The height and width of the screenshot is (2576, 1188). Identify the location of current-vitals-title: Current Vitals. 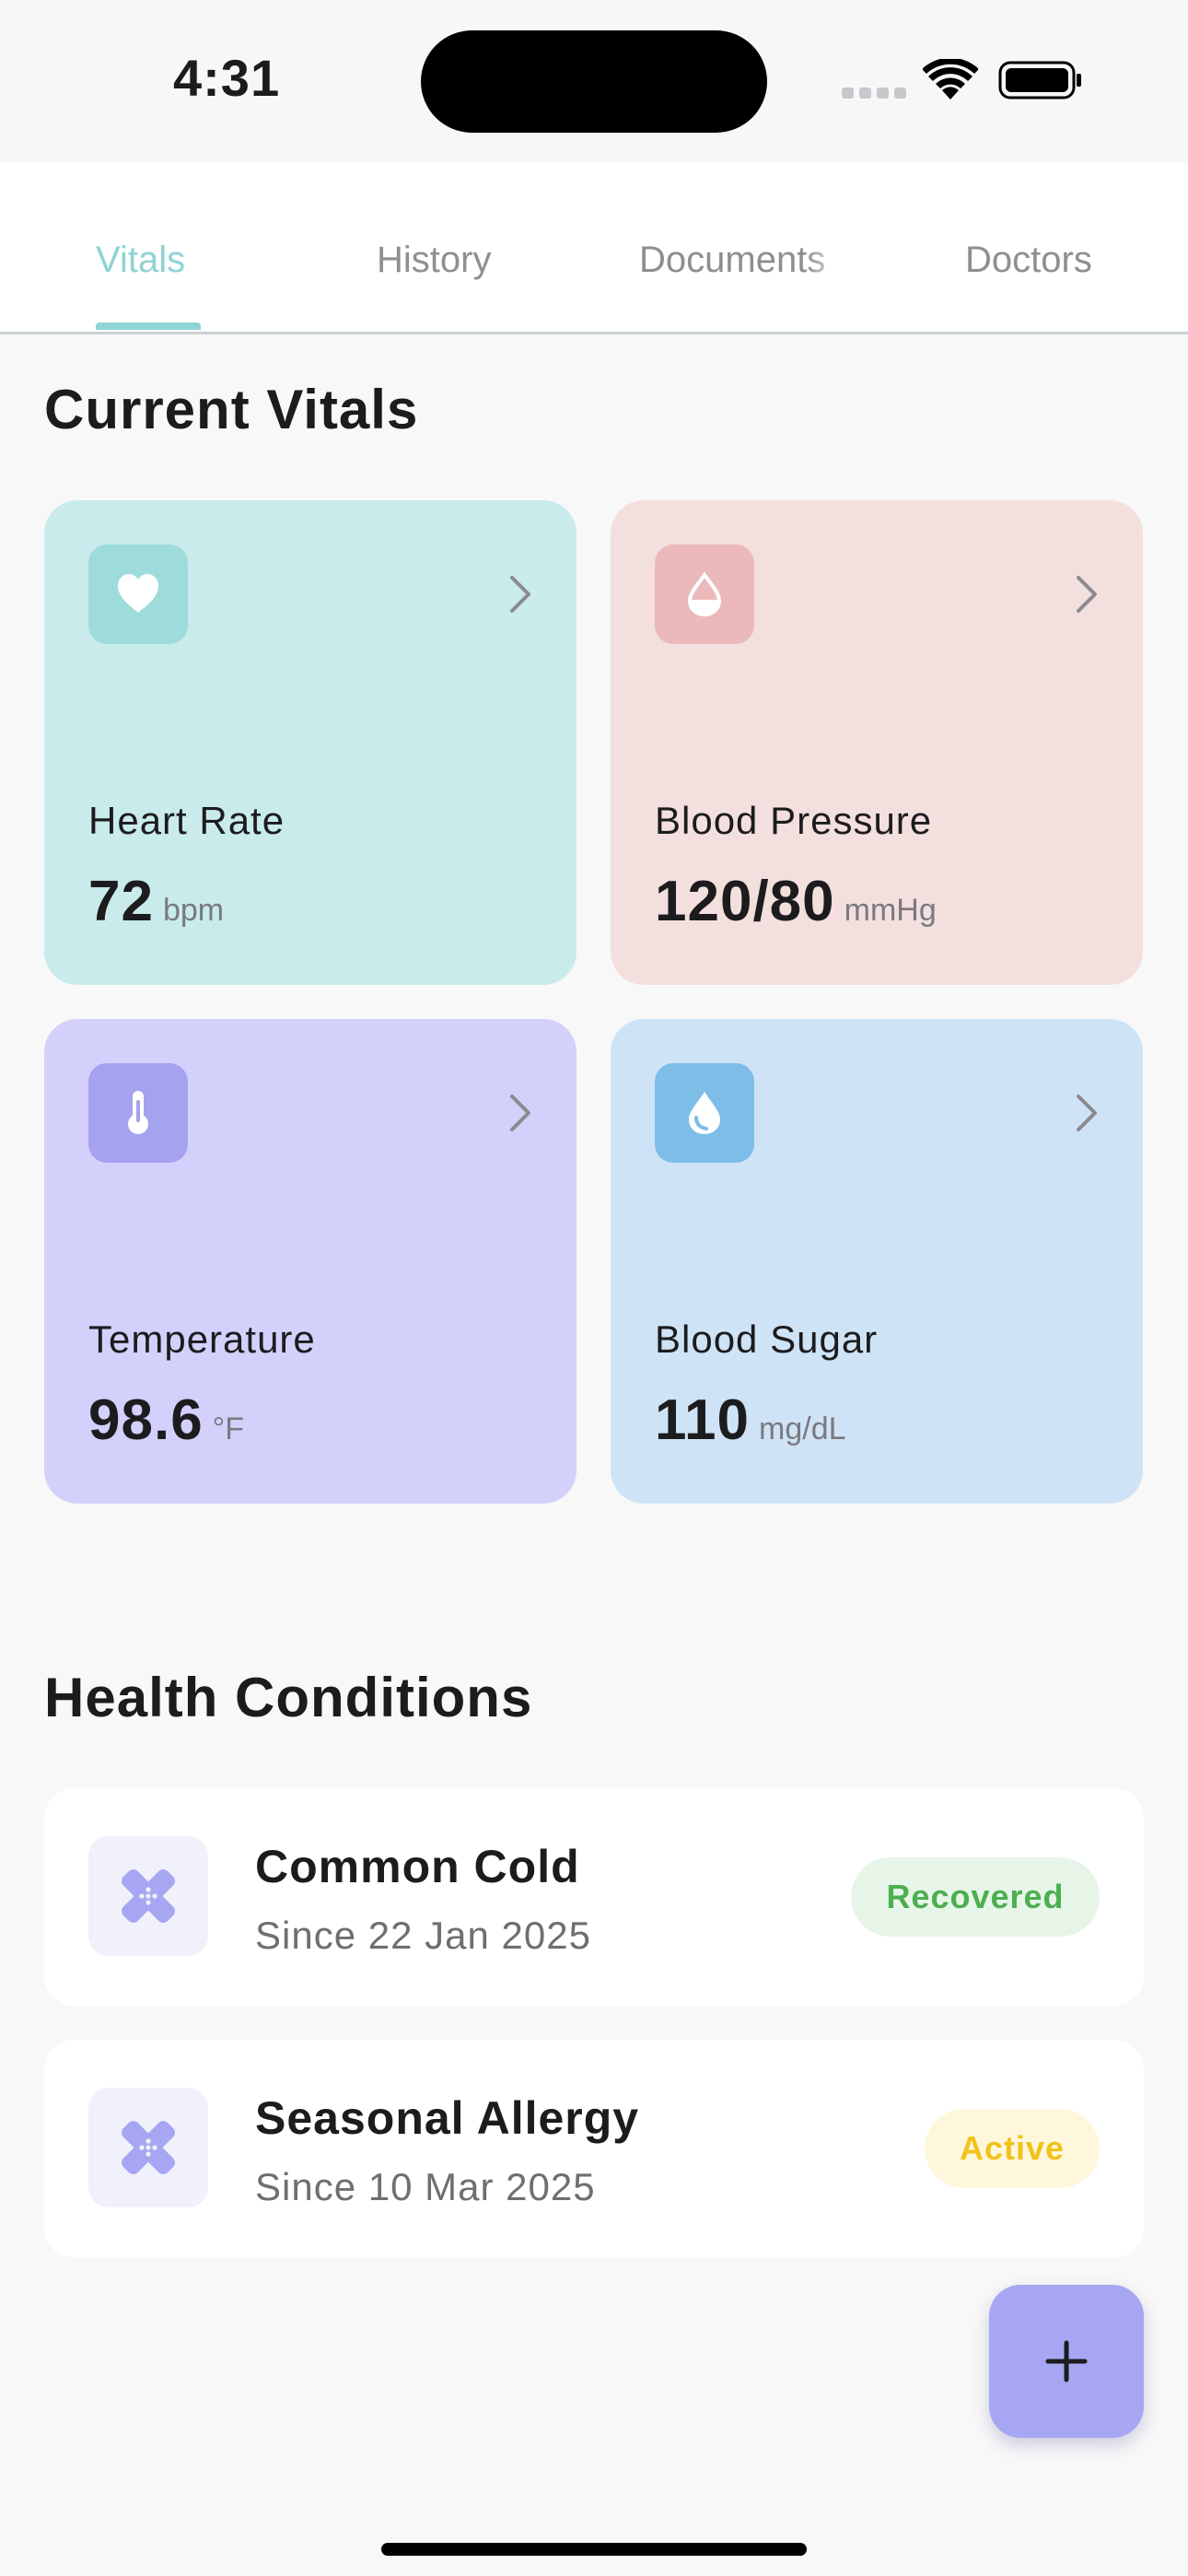
(231, 409).